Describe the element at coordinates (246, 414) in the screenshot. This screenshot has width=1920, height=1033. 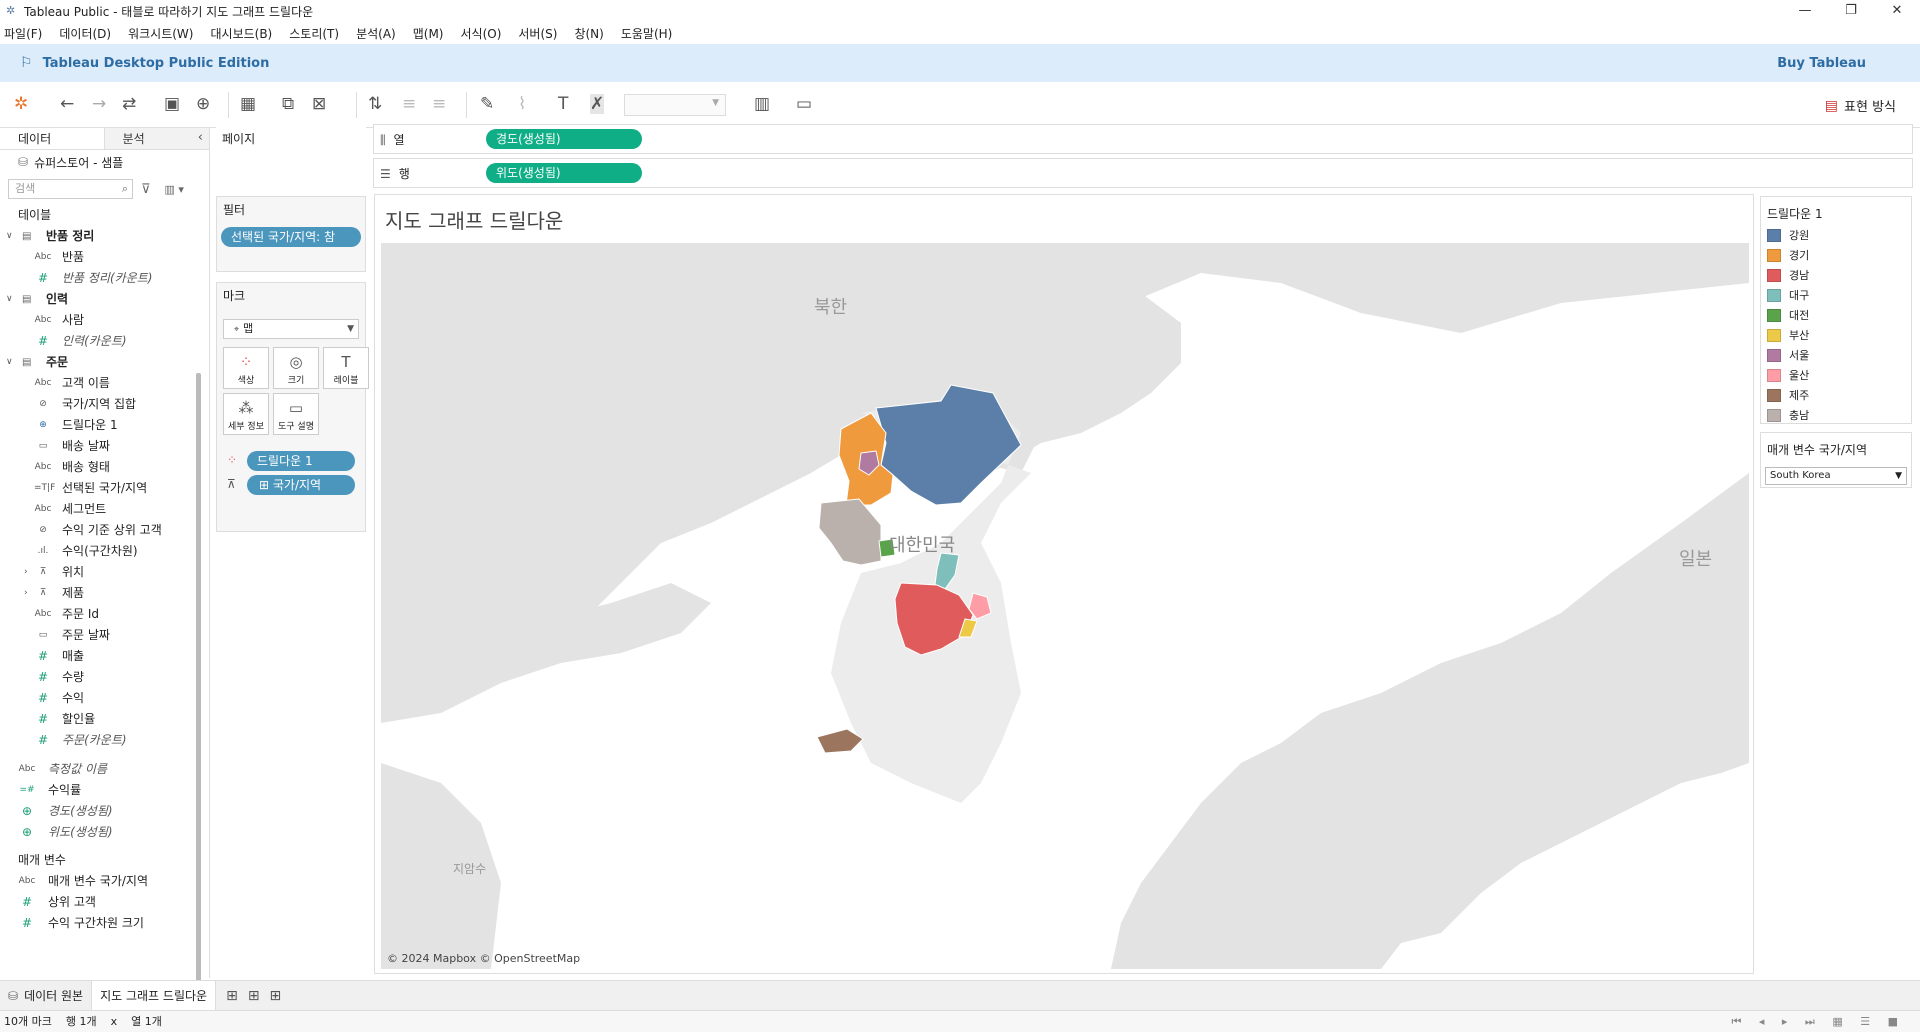
I see `detail-button: ⁂ 세부 정보` at that location.